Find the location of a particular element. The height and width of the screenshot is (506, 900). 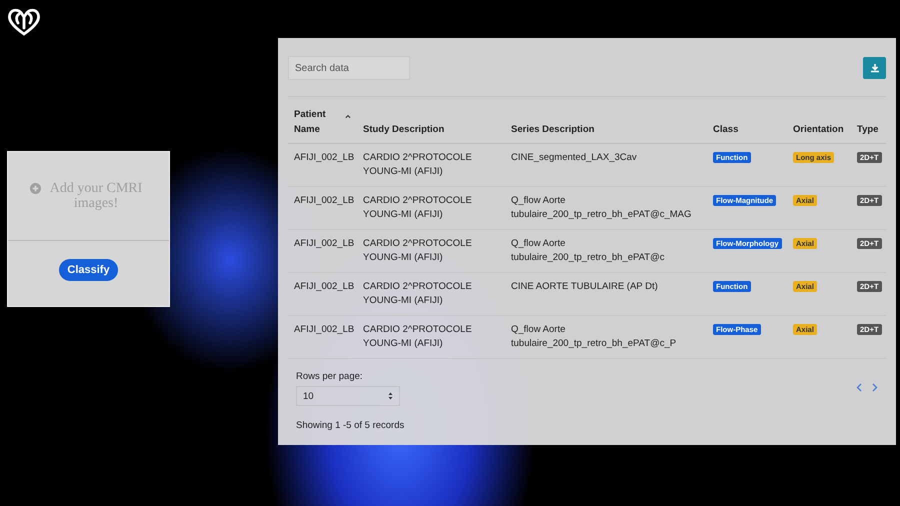

table-cell: Q_flow Aorte tubulaire_200_tp_retro_bh_ePAT@c_MAG is located at coordinates (601, 207).